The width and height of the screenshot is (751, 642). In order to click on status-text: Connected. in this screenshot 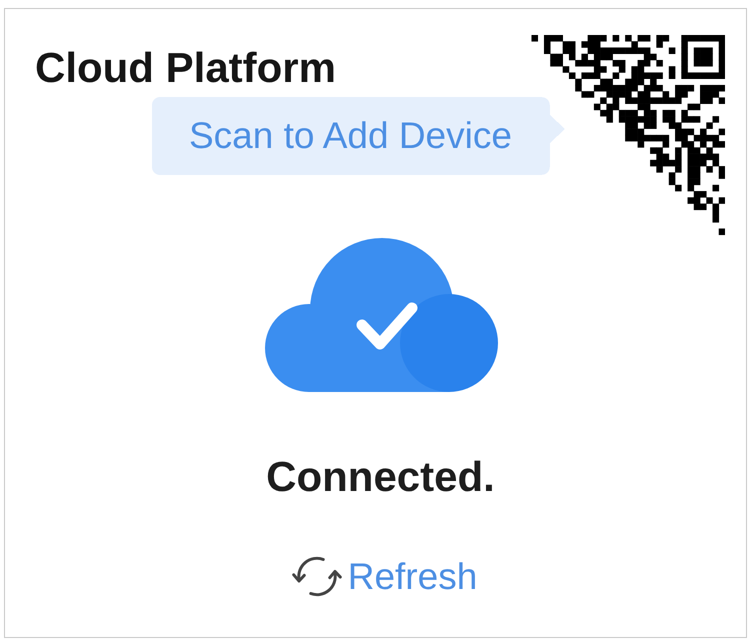, I will do `click(380, 477)`.